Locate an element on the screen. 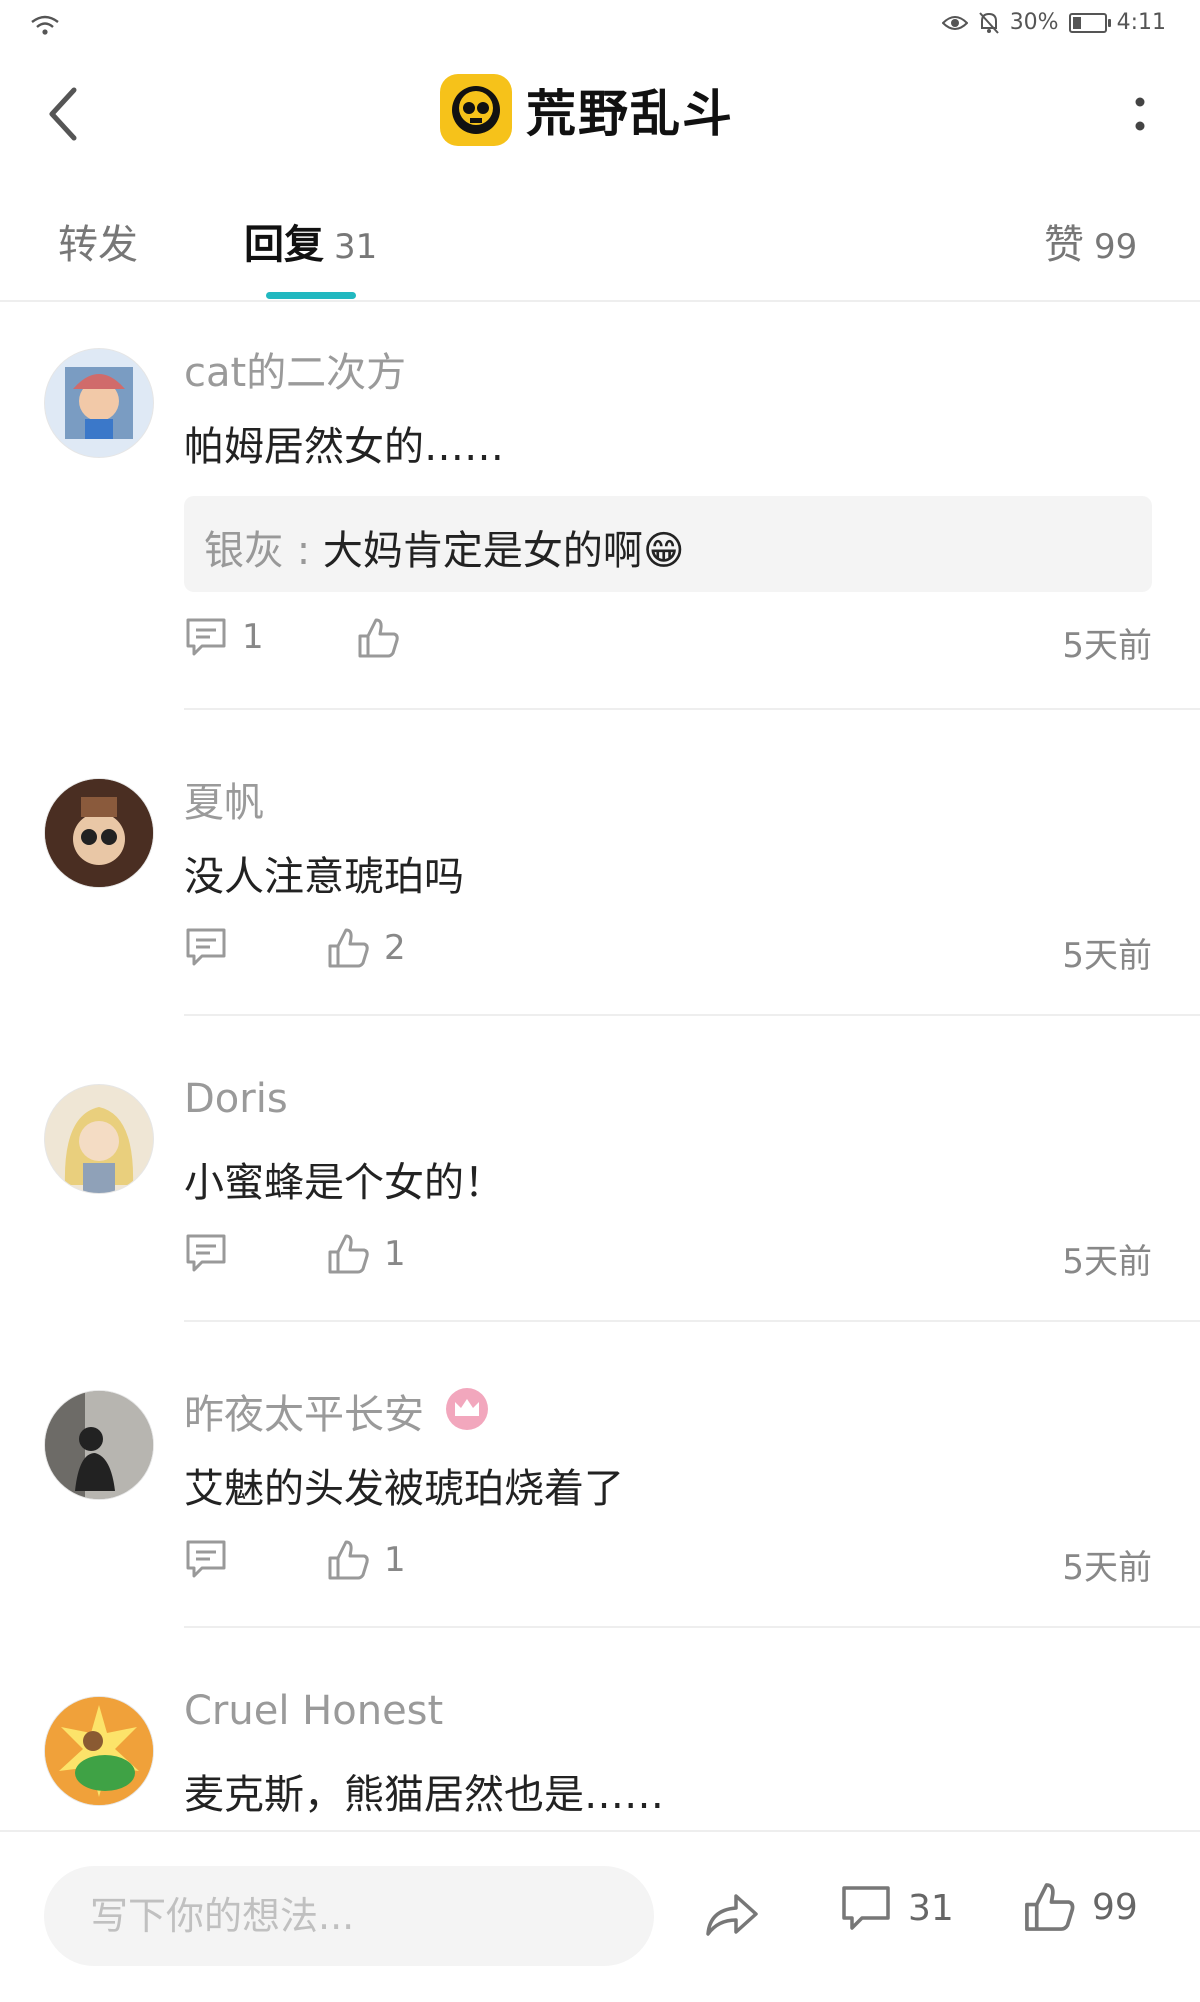 The image size is (1200, 2002). like-button is located at coordinates (385, 638).